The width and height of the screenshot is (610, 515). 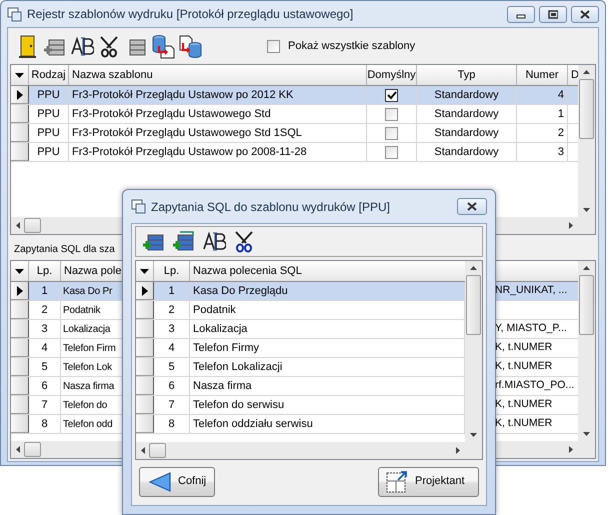 I want to click on table-cell: Standardowy, so click(x=467, y=114).